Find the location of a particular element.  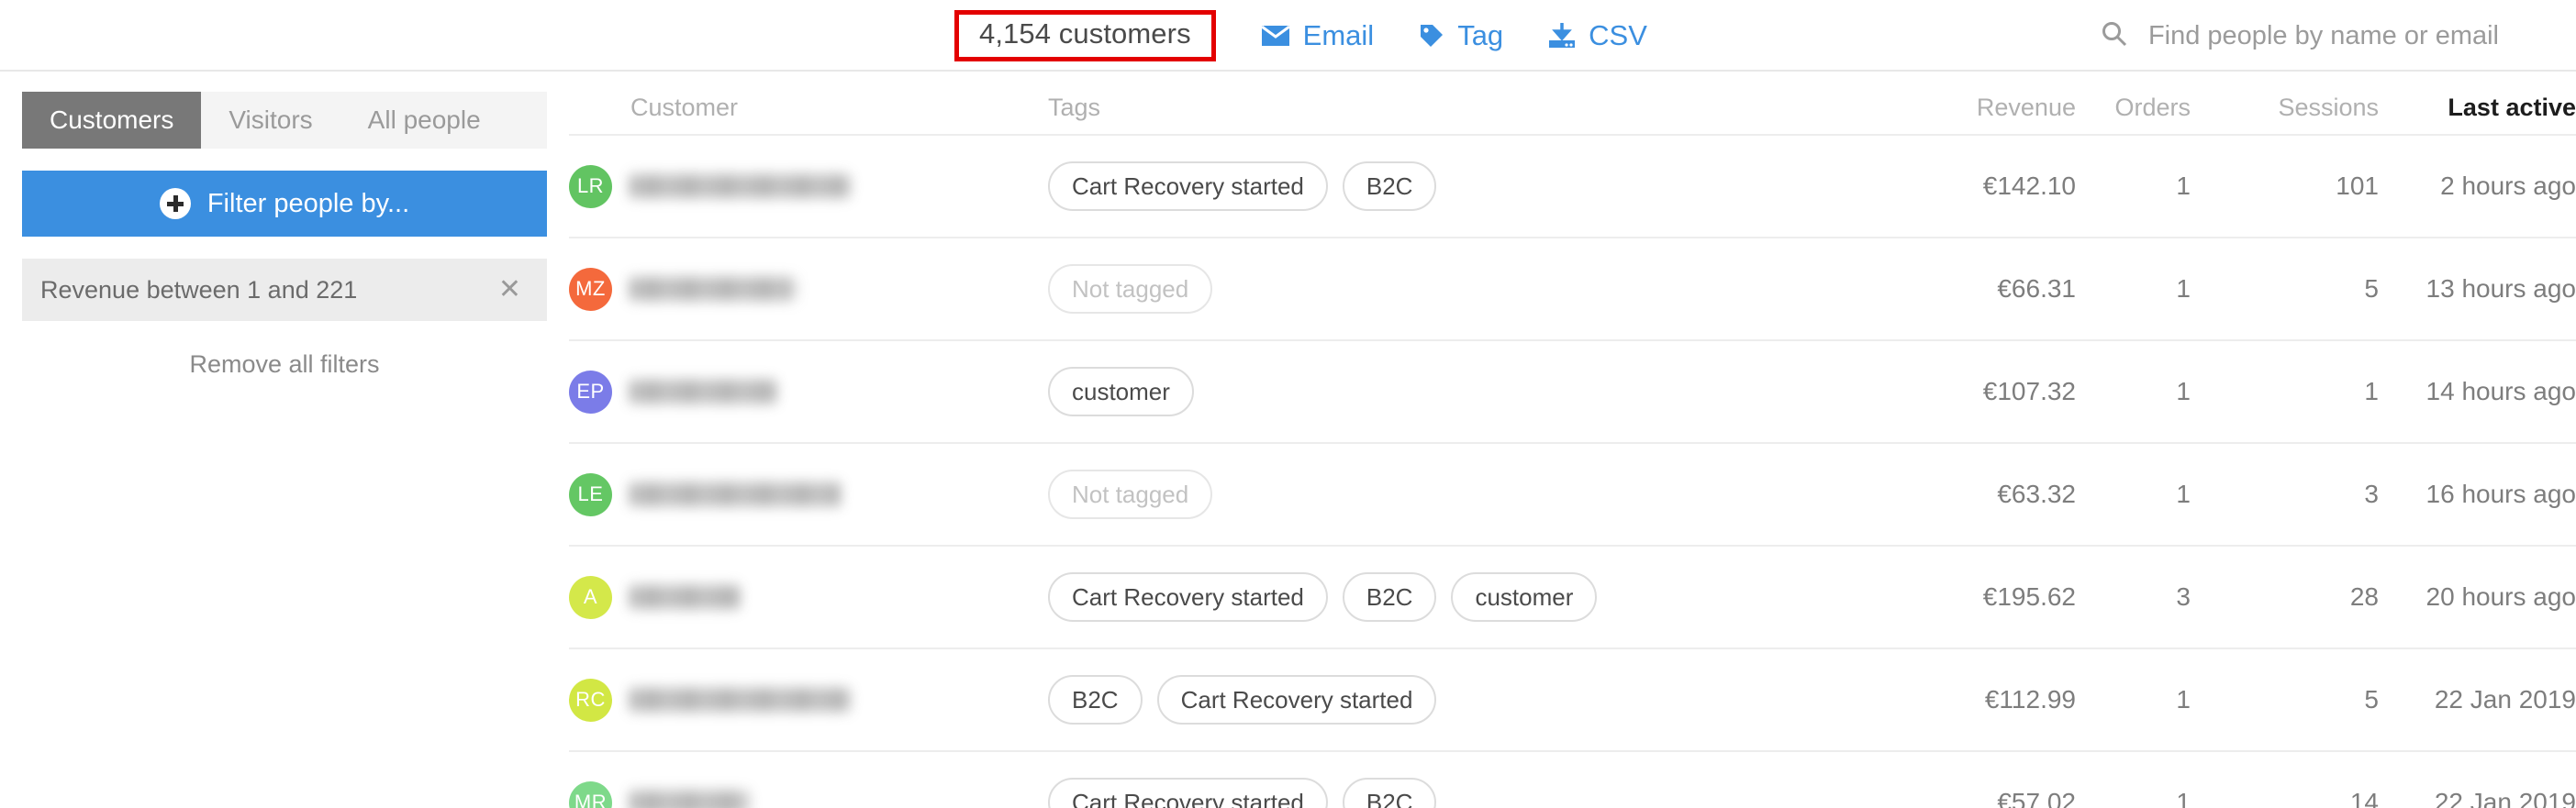

tab-customers-label: Customers is located at coordinates (112, 119).